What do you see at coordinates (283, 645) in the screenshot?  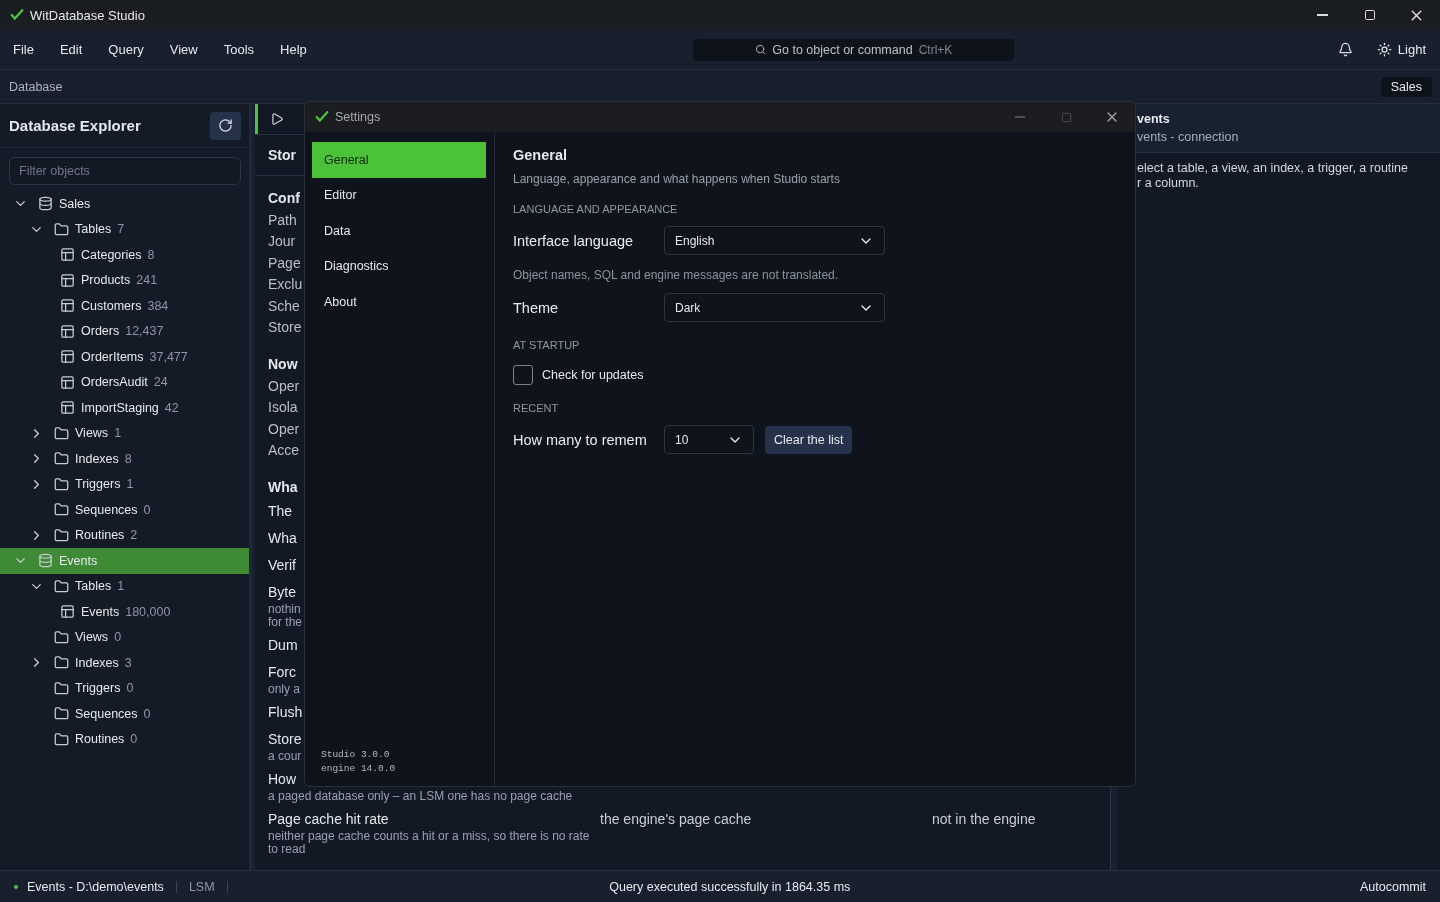 I see `feature-name: Dum` at bounding box center [283, 645].